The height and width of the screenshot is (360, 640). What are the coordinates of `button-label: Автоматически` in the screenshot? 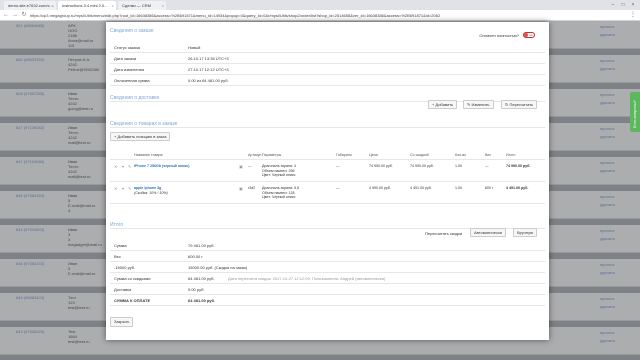 It's located at (488, 232).